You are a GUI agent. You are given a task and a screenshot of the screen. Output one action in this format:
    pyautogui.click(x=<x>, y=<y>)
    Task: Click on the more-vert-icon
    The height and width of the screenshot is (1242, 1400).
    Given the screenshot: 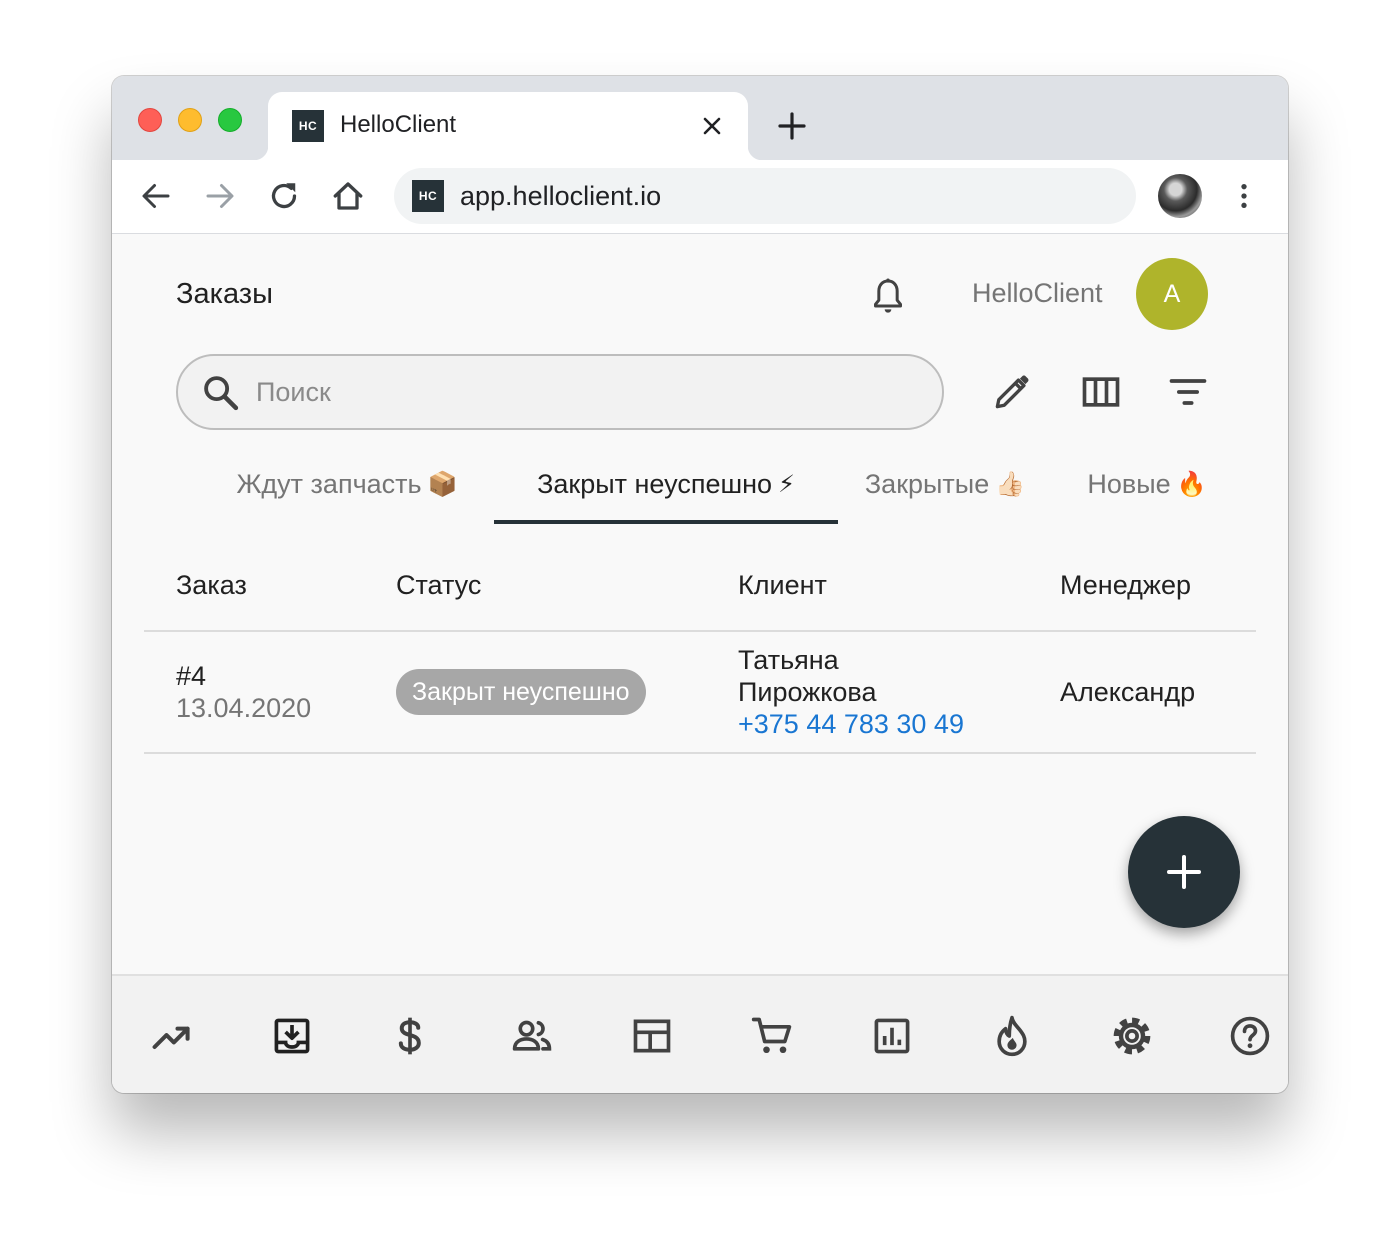 What is the action you would take?
    pyautogui.click(x=1244, y=196)
    